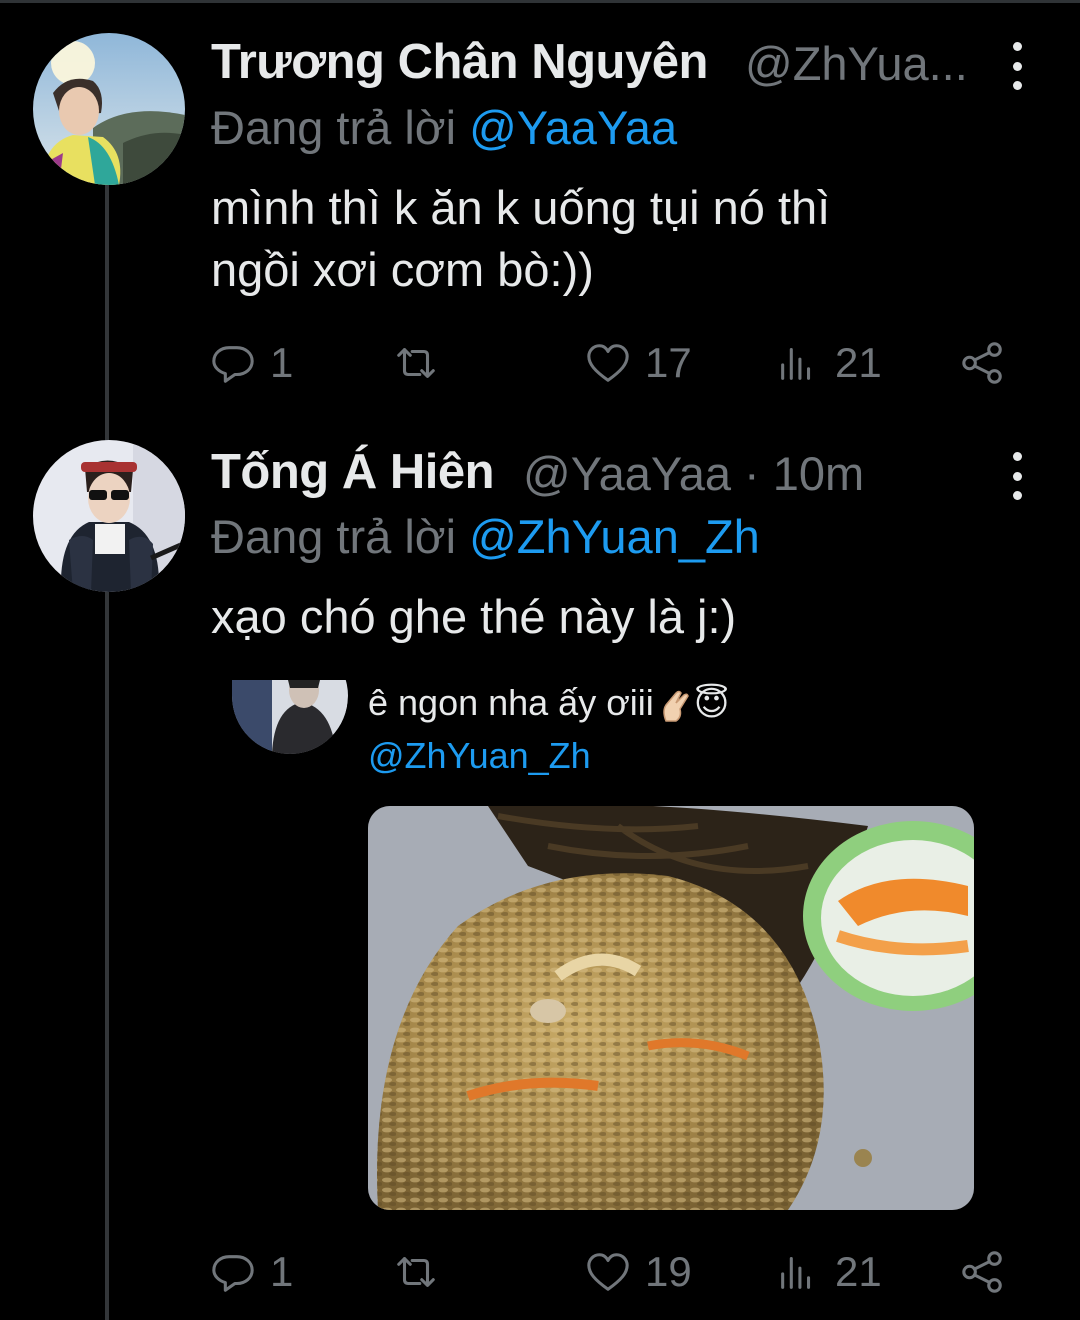  I want to click on tweet-actions: 1 19 21, so click(610, 1272).